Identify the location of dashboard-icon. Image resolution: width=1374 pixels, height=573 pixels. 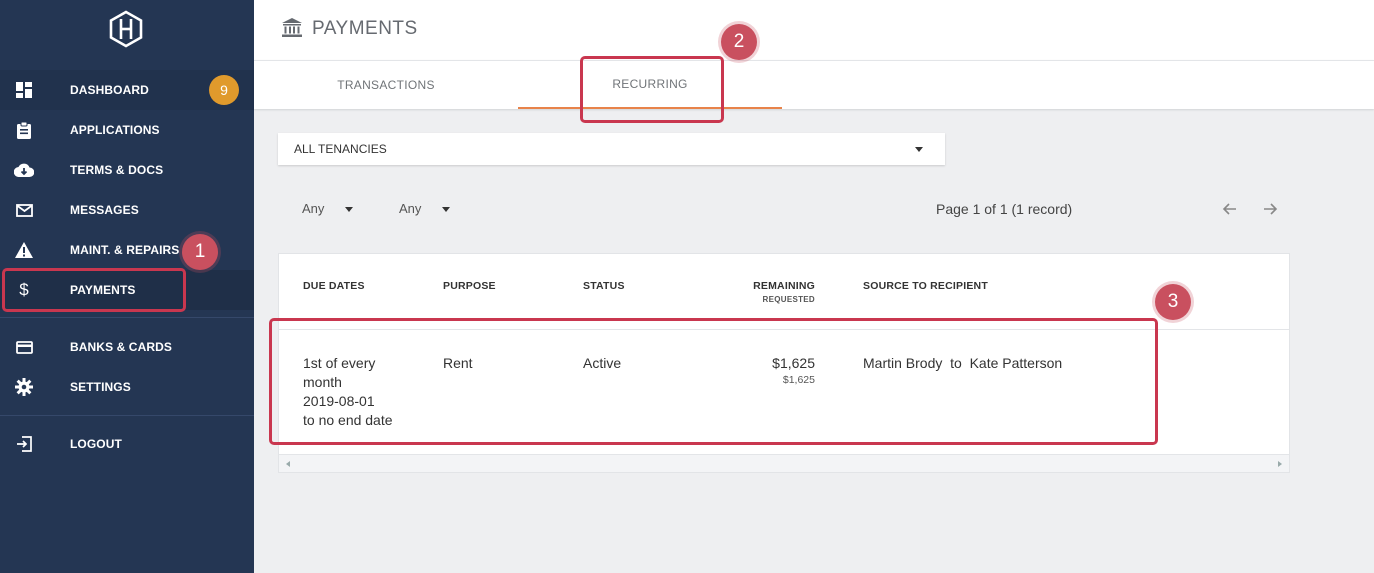
(24, 90).